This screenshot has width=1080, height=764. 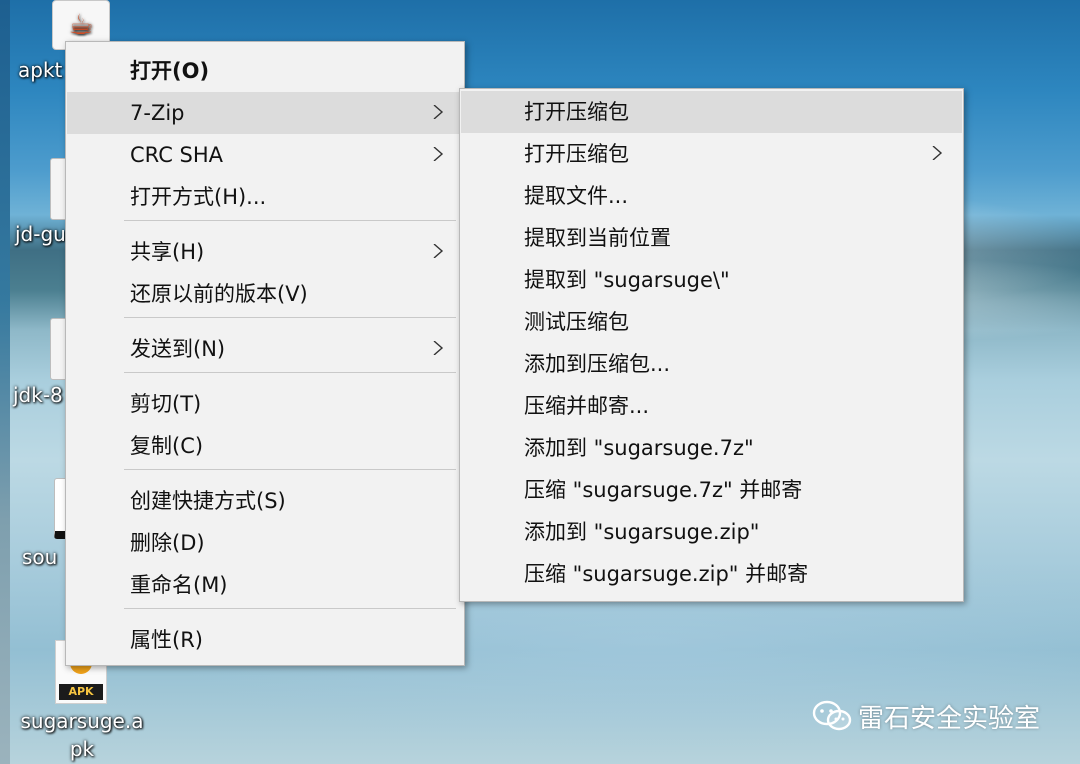 What do you see at coordinates (178, 349) in the screenshot?
I see `menu-item-label: 发送到(N)` at bounding box center [178, 349].